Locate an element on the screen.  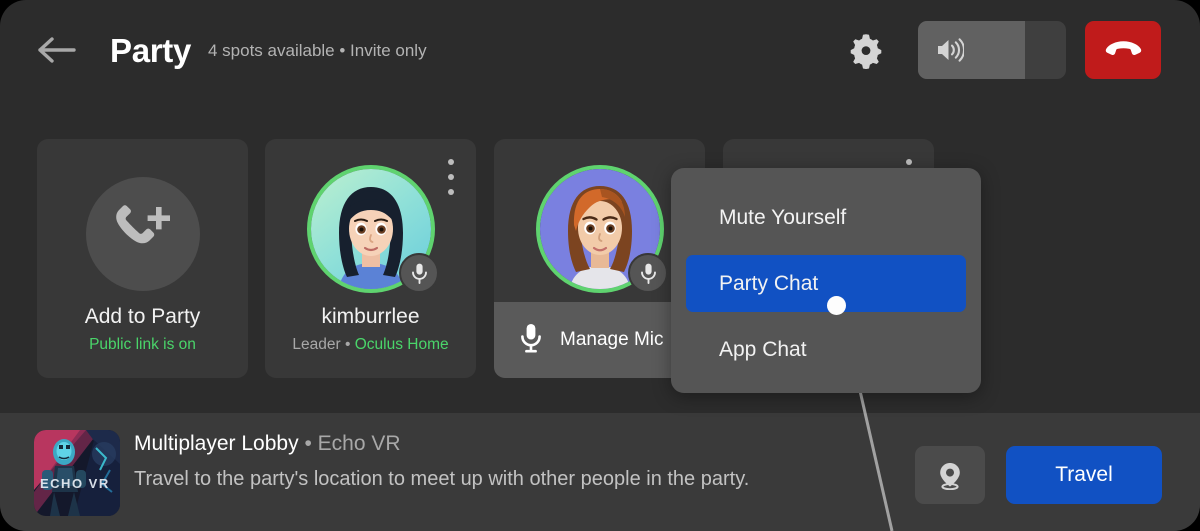
hangup-button is located at coordinates (1123, 50).